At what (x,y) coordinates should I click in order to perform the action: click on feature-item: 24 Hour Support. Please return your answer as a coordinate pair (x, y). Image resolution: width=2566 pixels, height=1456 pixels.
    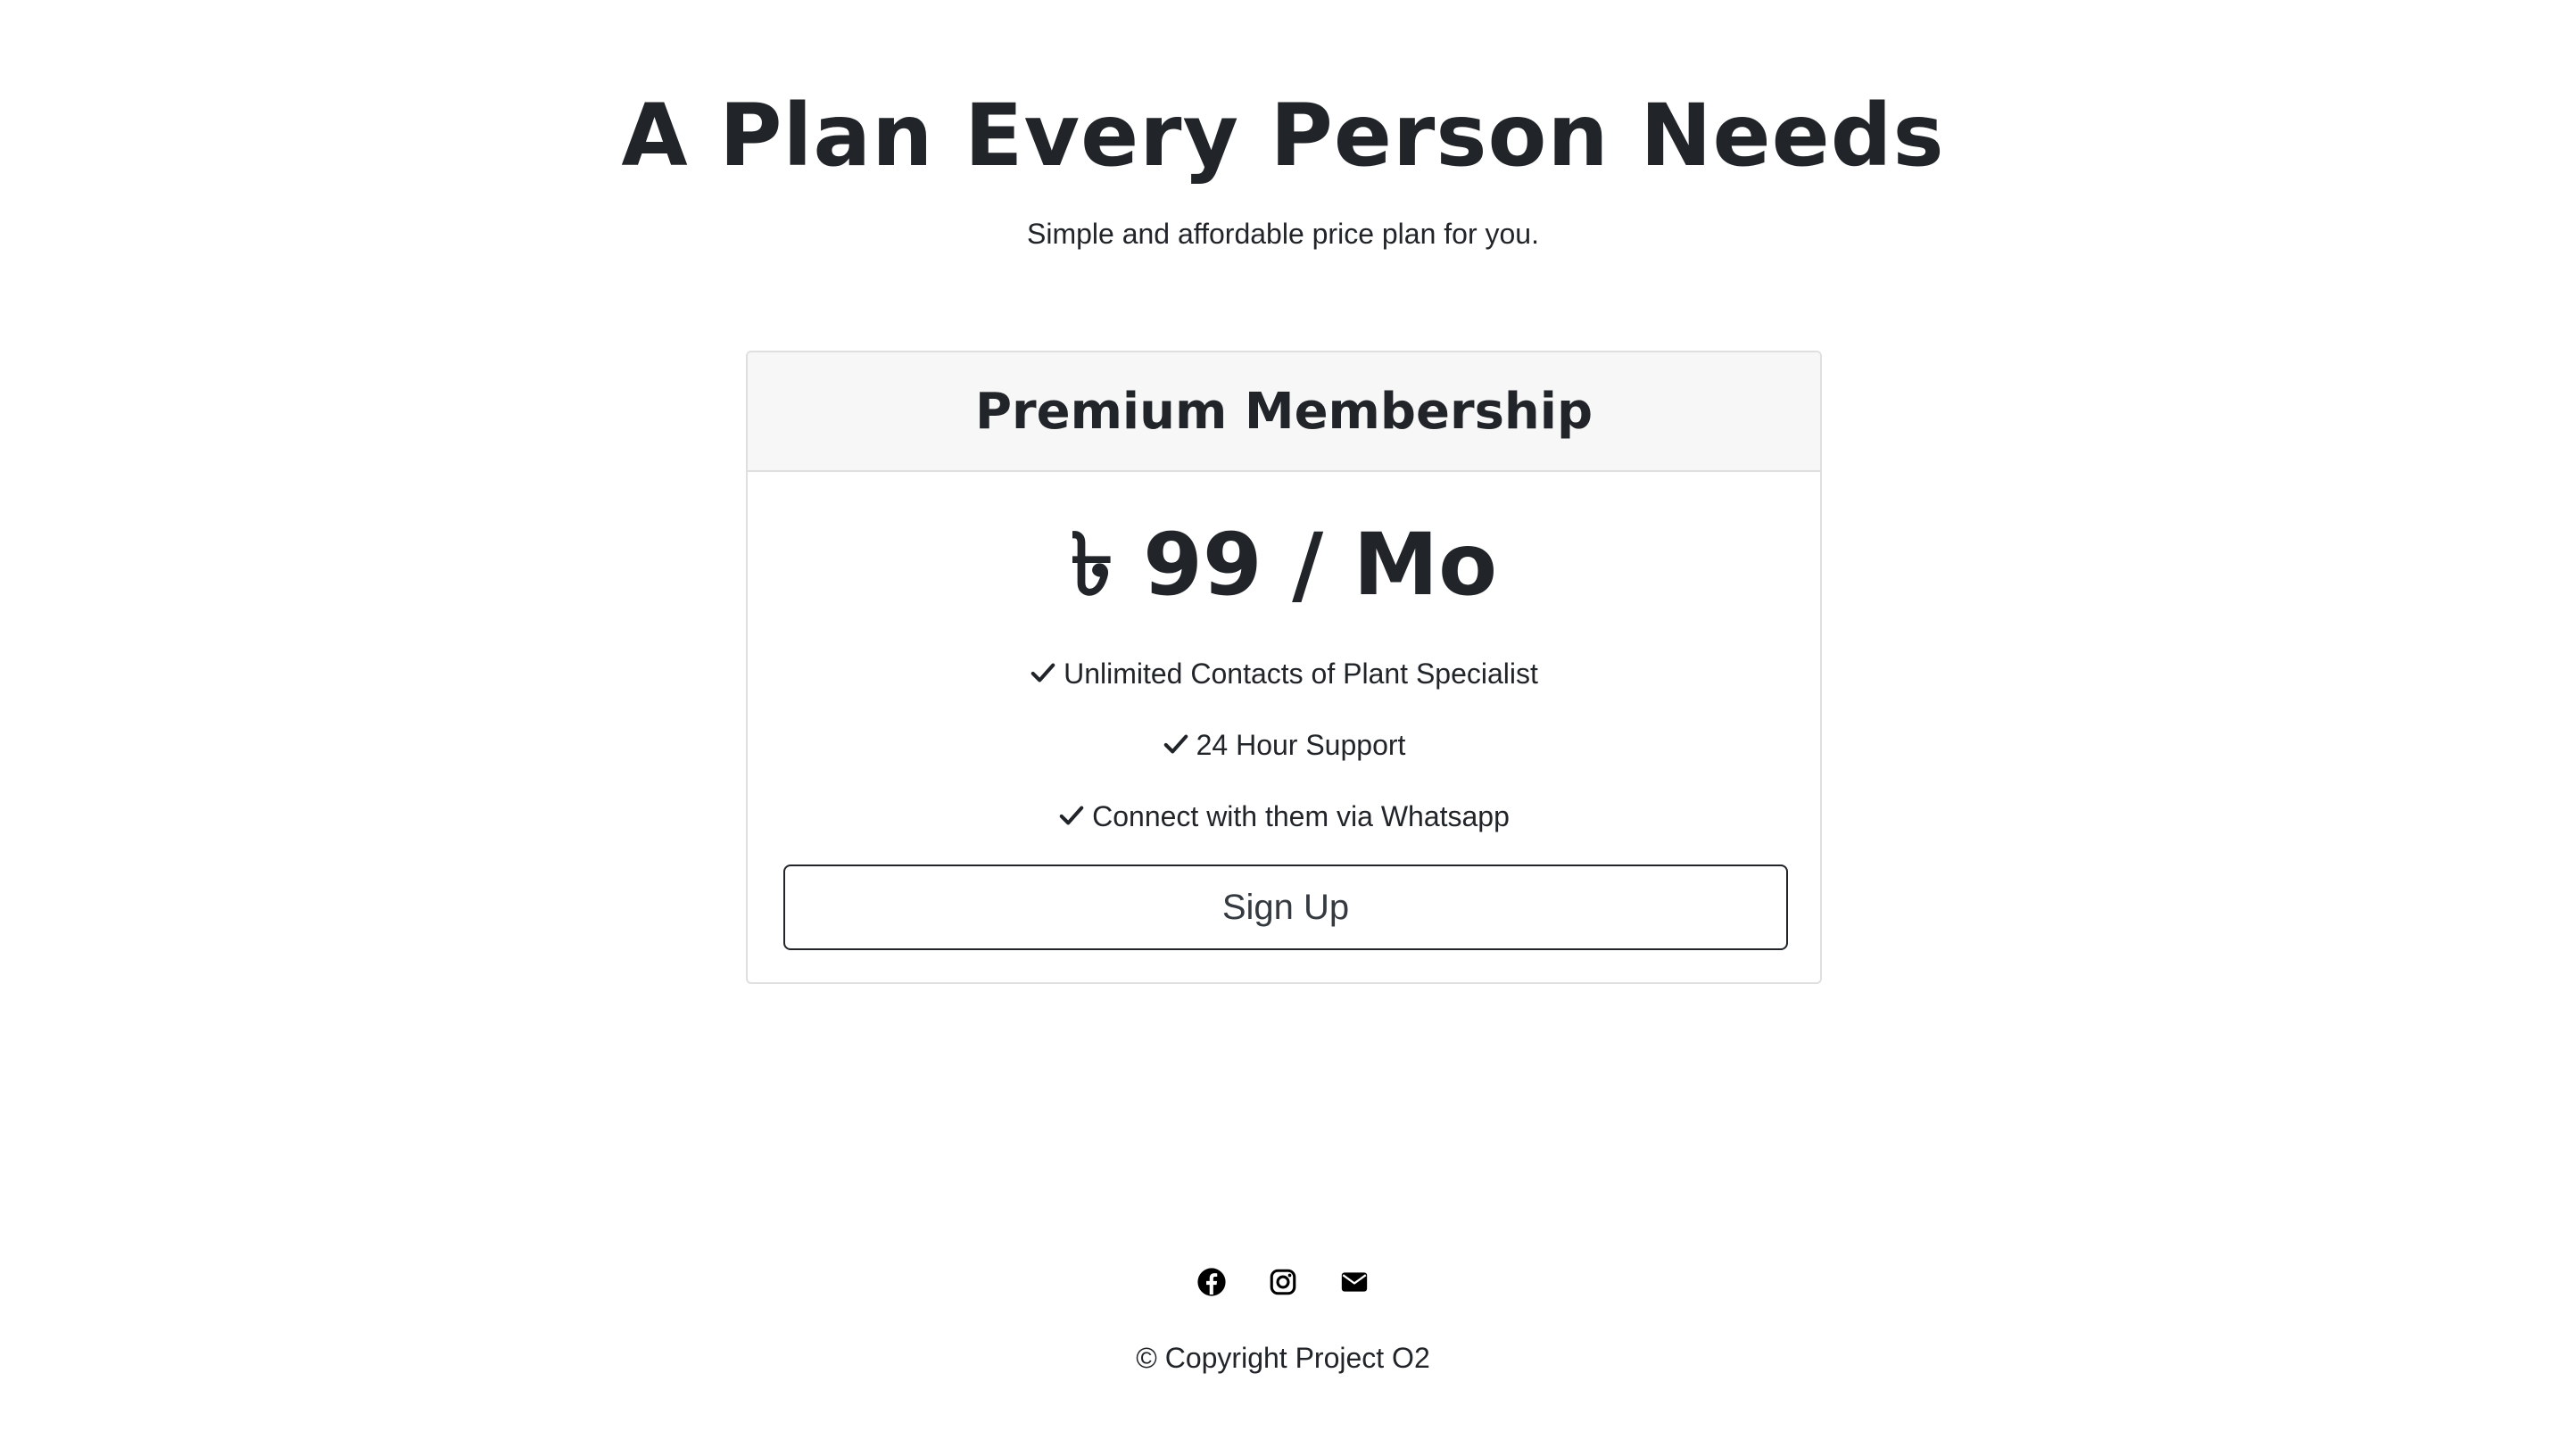
    Looking at the image, I should click on (1284, 745).